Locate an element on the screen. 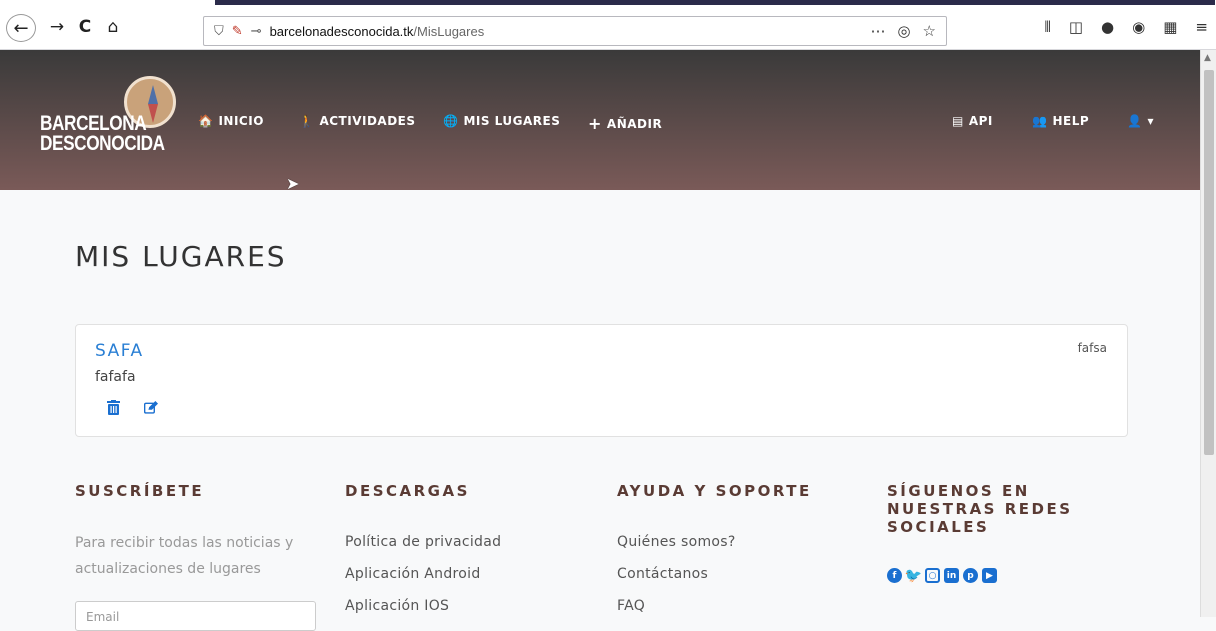 This screenshot has height=631, width=1216. nav-actividades: 🚶 ACTIVIDADES is located at coordinates (357, 121).